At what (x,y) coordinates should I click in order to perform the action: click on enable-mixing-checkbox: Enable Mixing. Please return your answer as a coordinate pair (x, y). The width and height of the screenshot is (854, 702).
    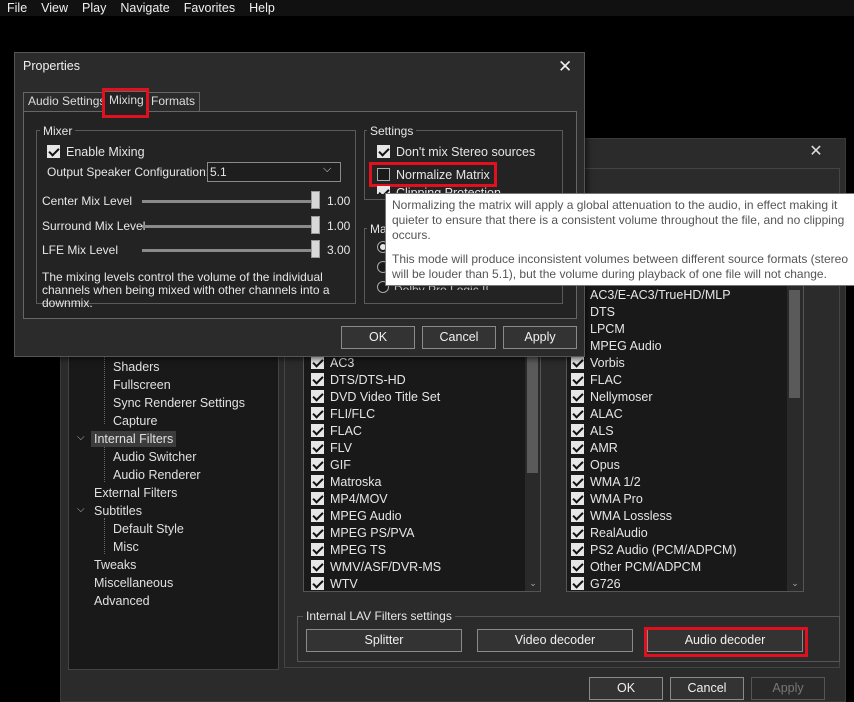
    Looking at the image, I should click on (96, 151).